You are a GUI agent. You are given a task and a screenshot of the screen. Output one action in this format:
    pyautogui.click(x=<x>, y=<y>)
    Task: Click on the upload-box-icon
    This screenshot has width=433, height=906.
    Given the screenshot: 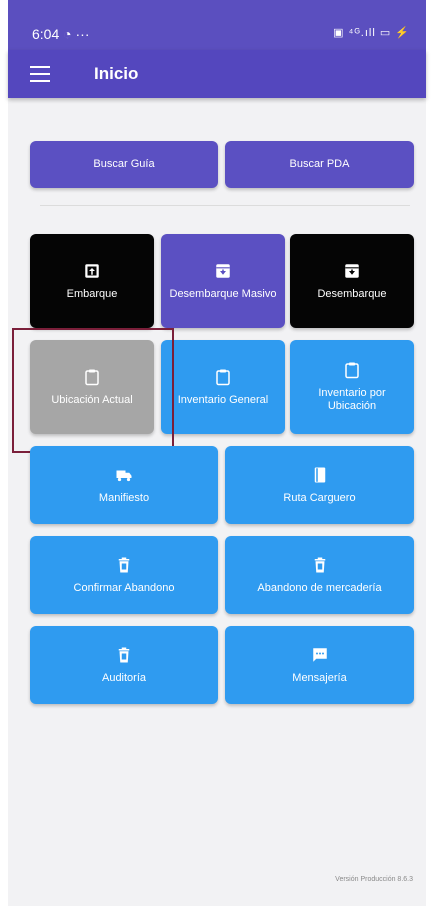 What is the action you would take?
    pyautogui.click(x=92, y=270)
    